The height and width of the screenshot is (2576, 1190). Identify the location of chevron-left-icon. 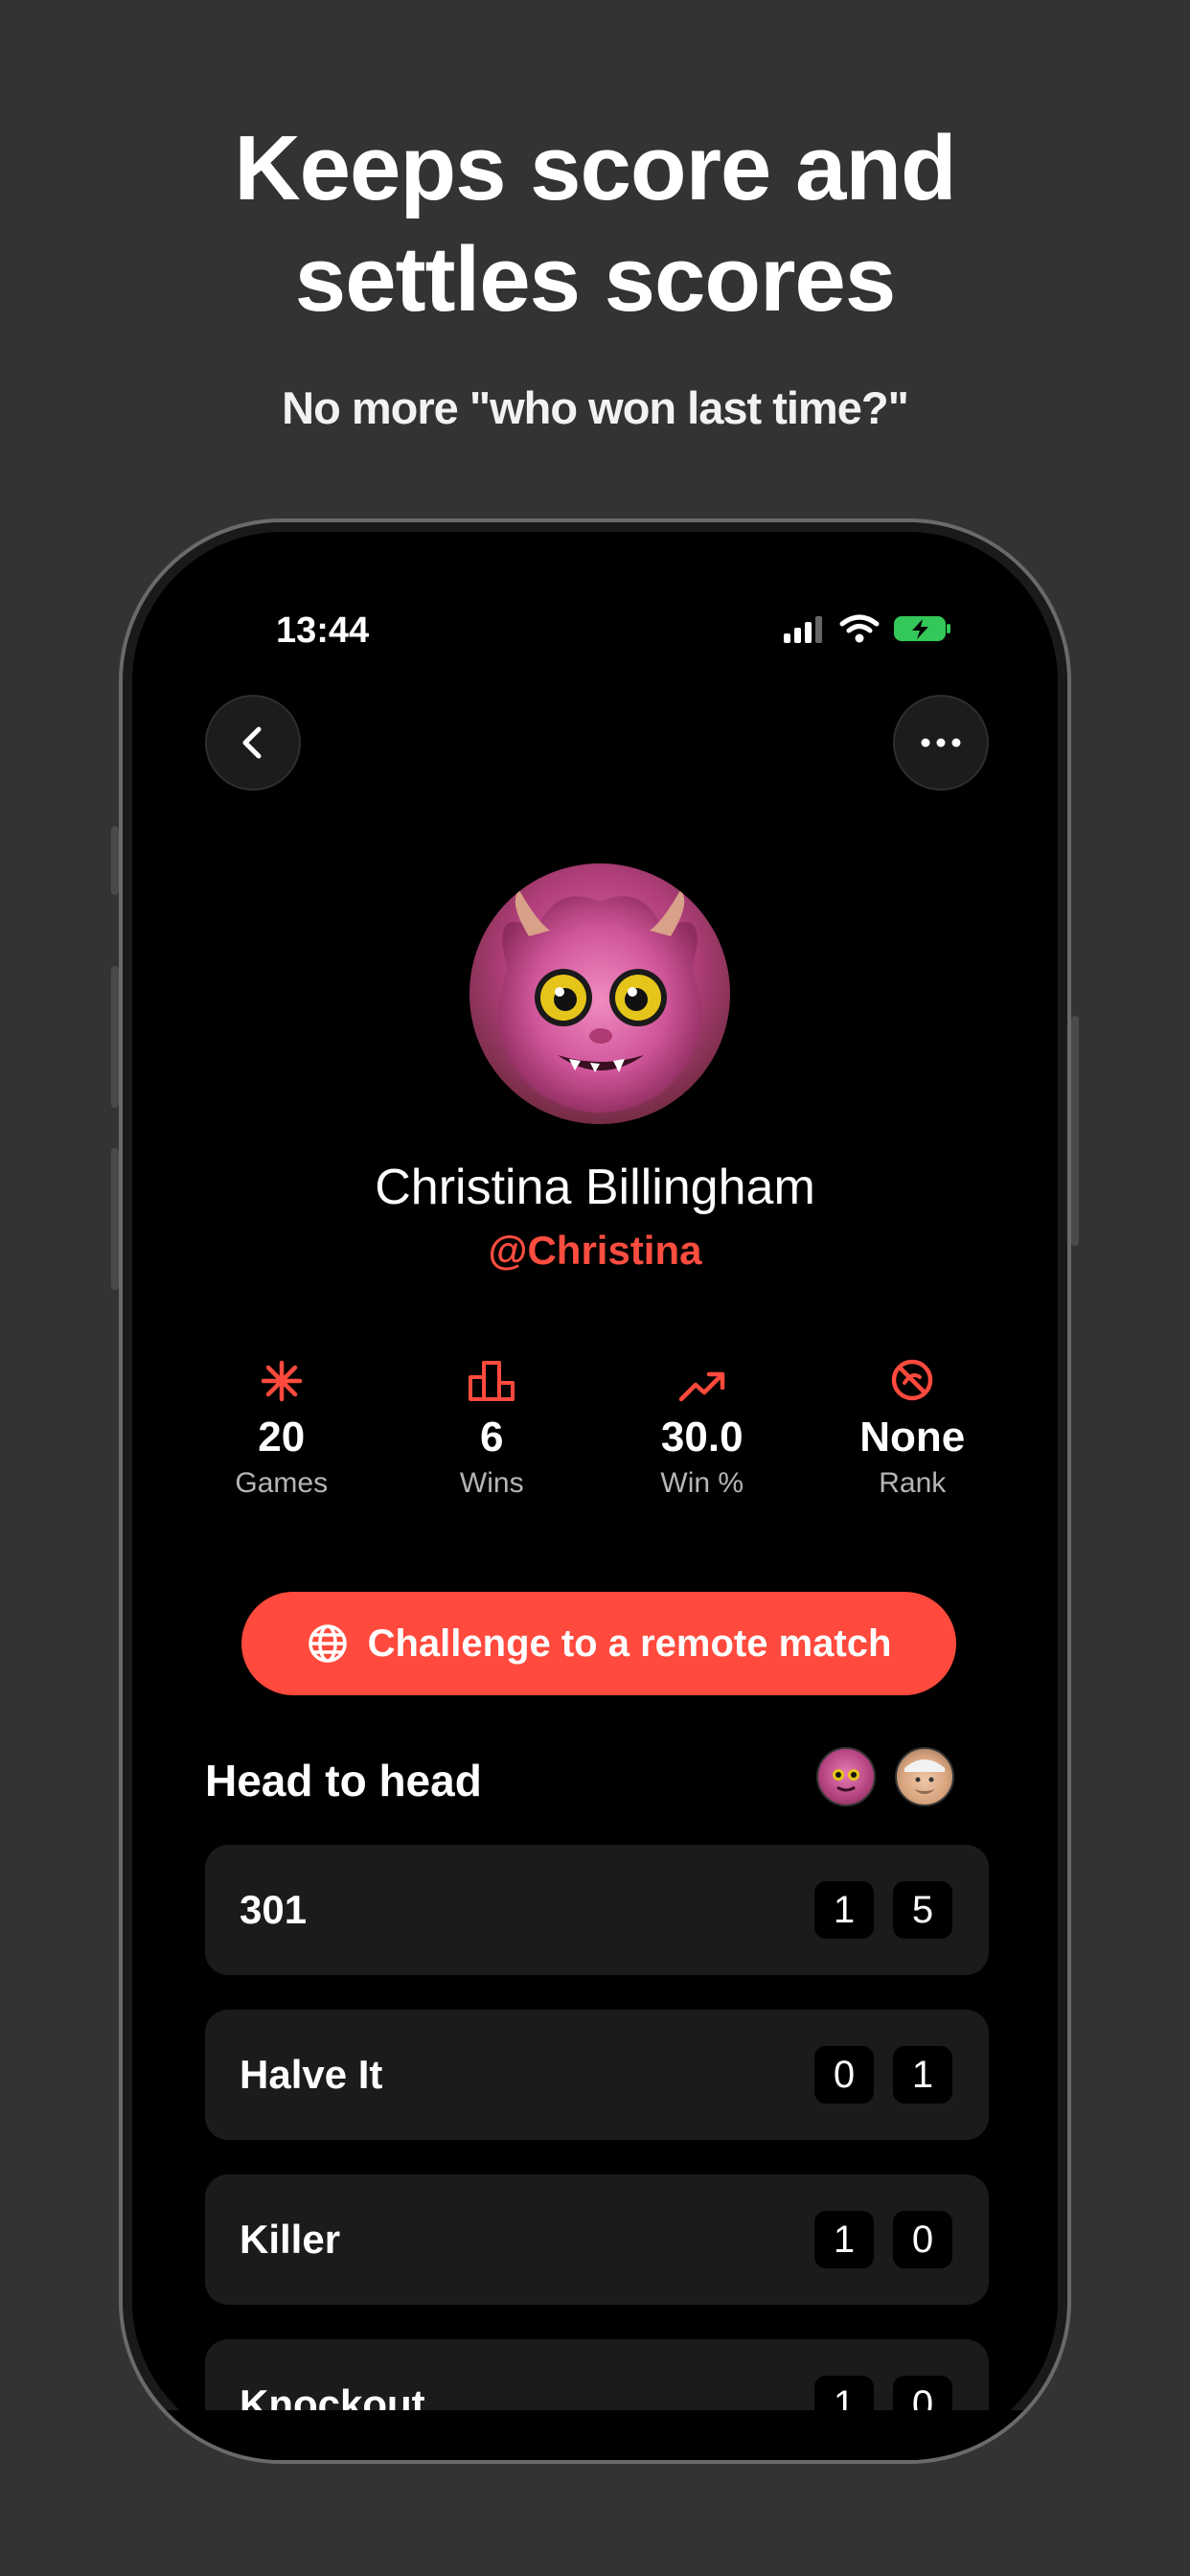
(252, 742).